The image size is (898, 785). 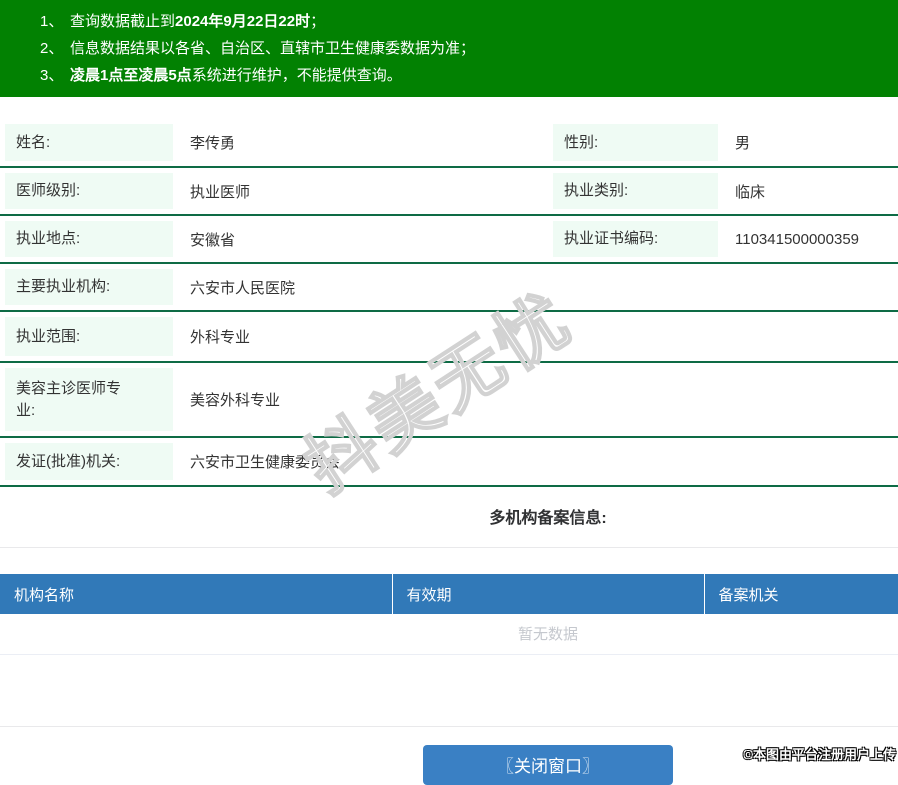 I want to click on doctor-level-value-cell: 执业医师, so click(x=220, y=192).